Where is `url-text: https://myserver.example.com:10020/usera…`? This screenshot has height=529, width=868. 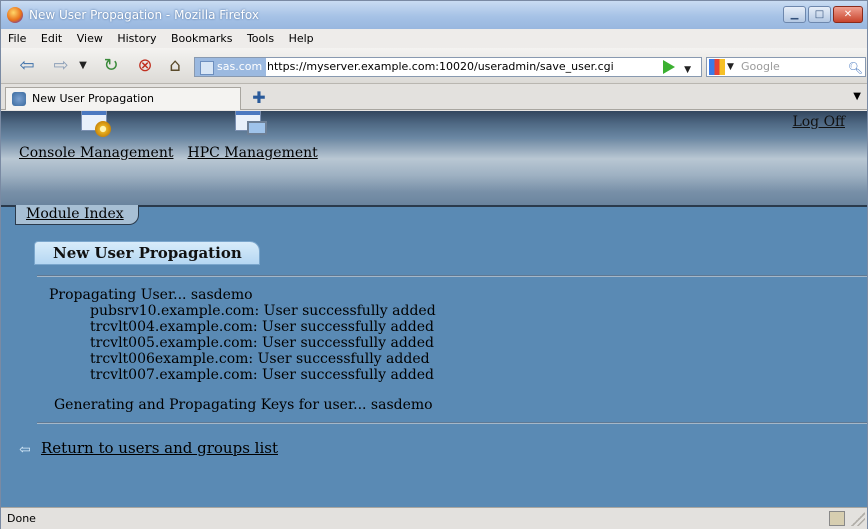 url-text: https://myserver.example.com:10020/usera… is located at coordinates (440, 66).